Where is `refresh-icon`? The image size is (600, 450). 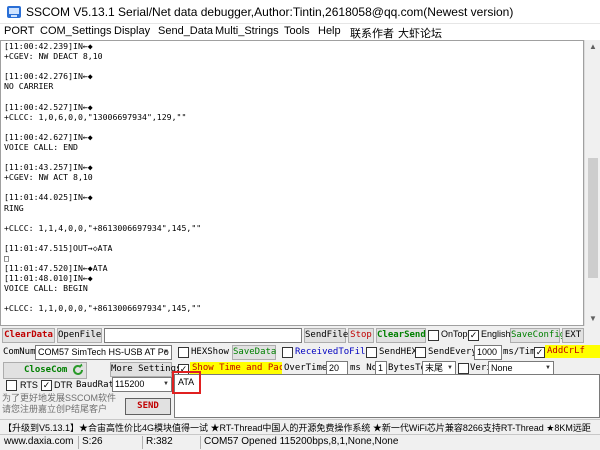 refresh-icon is located at coordinates (78, 370).